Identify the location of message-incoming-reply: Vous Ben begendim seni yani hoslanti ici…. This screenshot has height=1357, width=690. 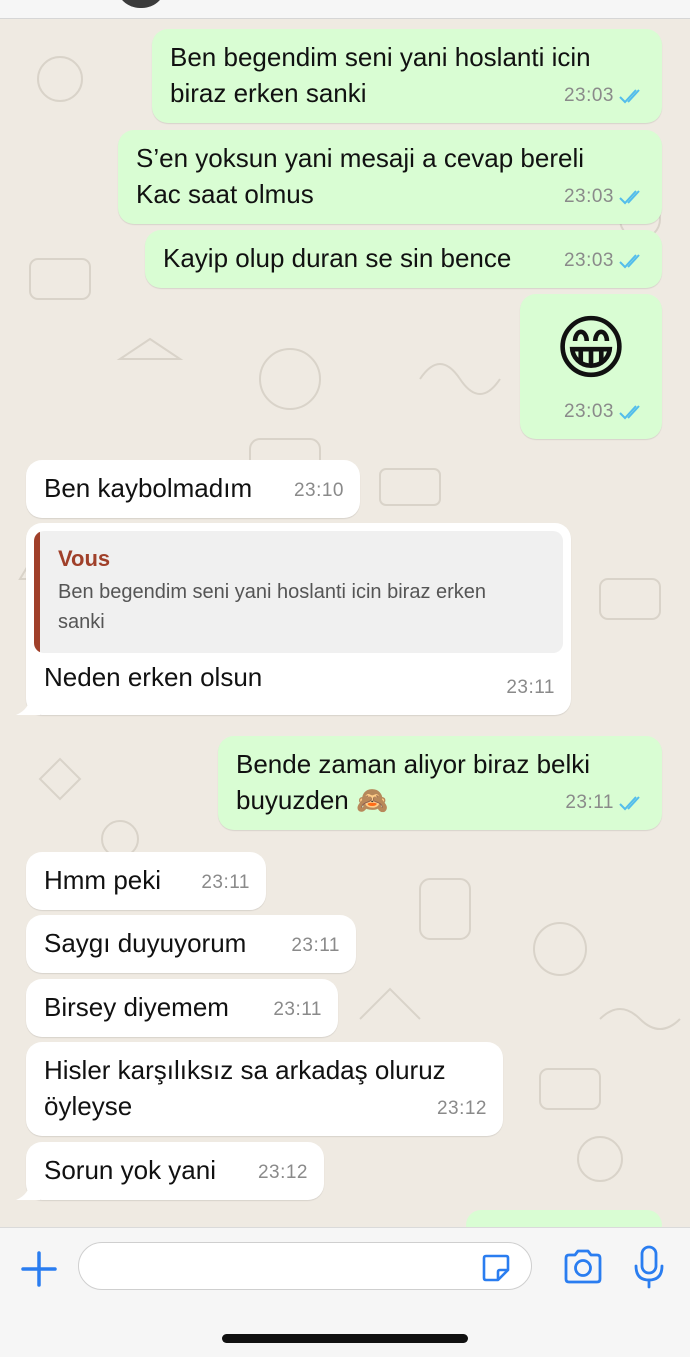
(293, 619).